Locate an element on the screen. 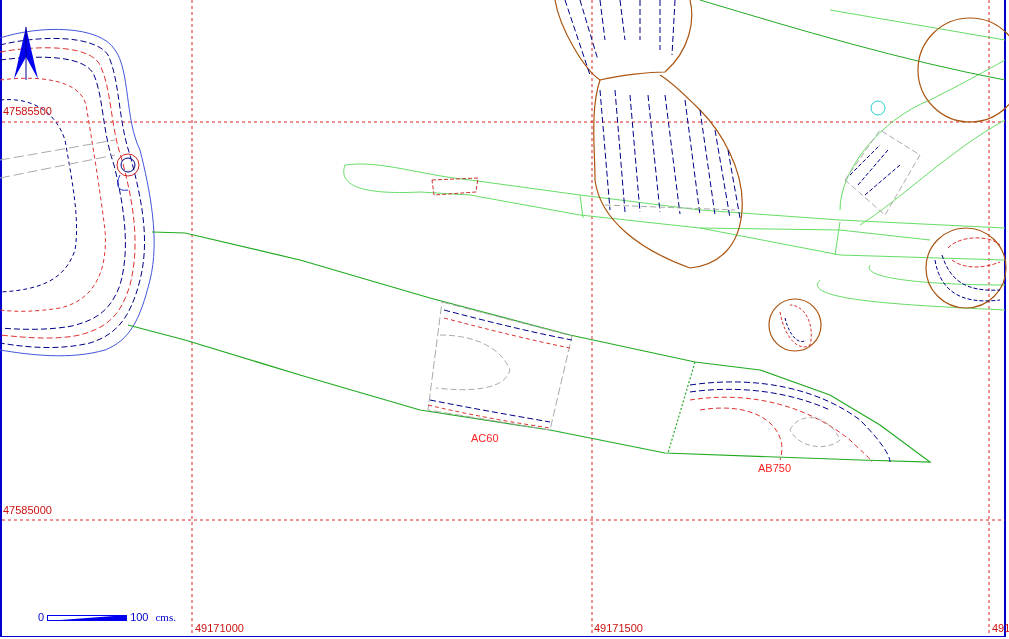 The width and height of the screenshot is (1009, 639). grid-coordinate-label: 47585000 is located at coordinates (27, 510).